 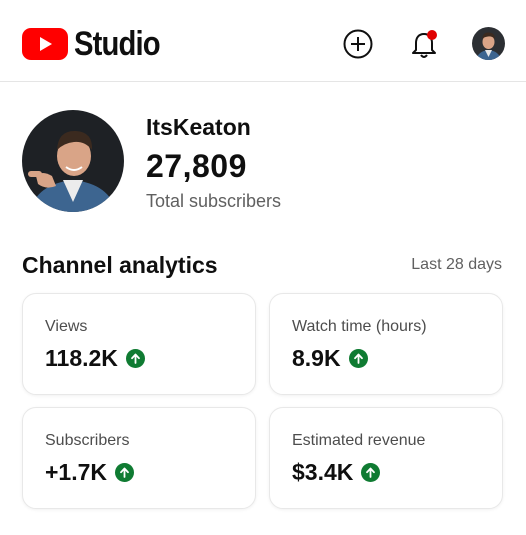 What do you see at coordinates (323, 472) in the screenshot?
I see `metric-value: $3.4K` at bounding box center [323, 472].